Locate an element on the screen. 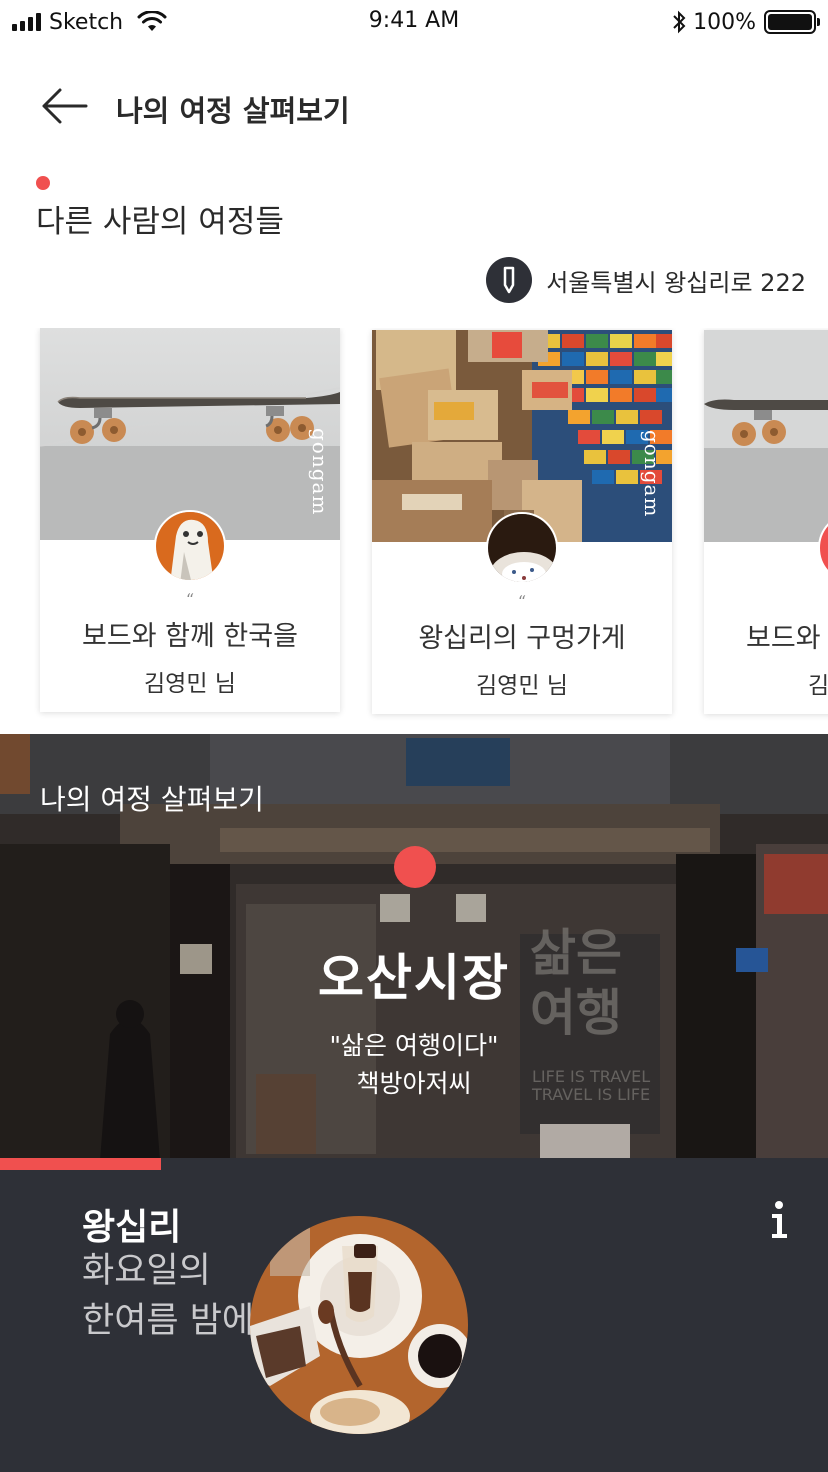  location-row: 서울특별시 왕십리로 222 is located at coordinates (646, 280).